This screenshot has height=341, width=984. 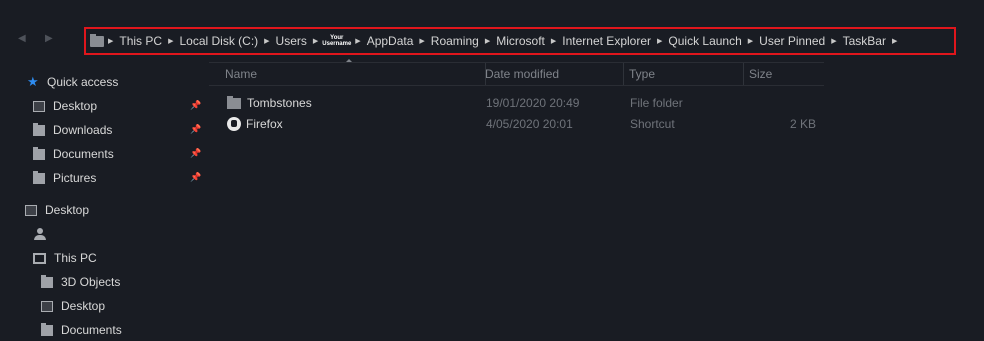 I want to click on file-row: Firefox 4/05/2020 20:01 Shortcut 2 KB, so click(x=516, y=124).